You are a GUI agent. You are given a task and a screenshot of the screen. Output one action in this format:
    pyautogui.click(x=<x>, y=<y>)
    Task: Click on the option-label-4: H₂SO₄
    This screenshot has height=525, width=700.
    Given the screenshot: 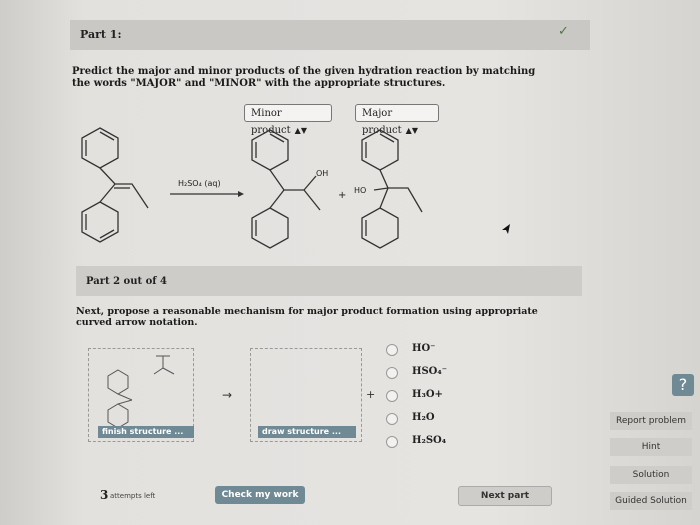 What is the action you would take?
    pyautogui.click(x=429, y=440)
    